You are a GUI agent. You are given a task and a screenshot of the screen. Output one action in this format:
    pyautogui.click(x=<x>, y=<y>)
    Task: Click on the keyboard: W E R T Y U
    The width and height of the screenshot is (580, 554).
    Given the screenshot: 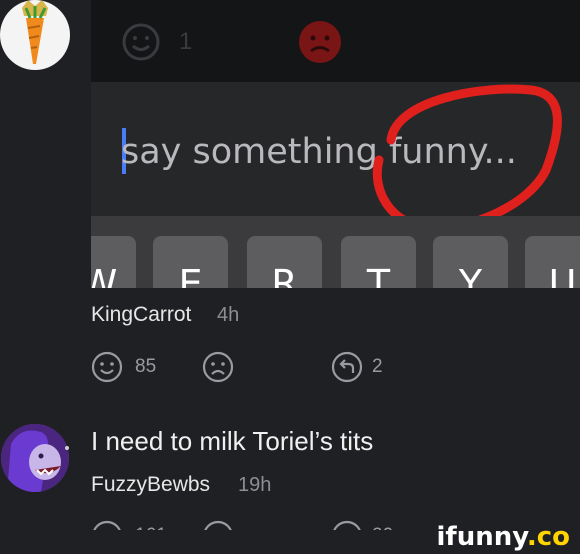 What is the action you would take?
    pyautogui.click(x=335, y=252)
    